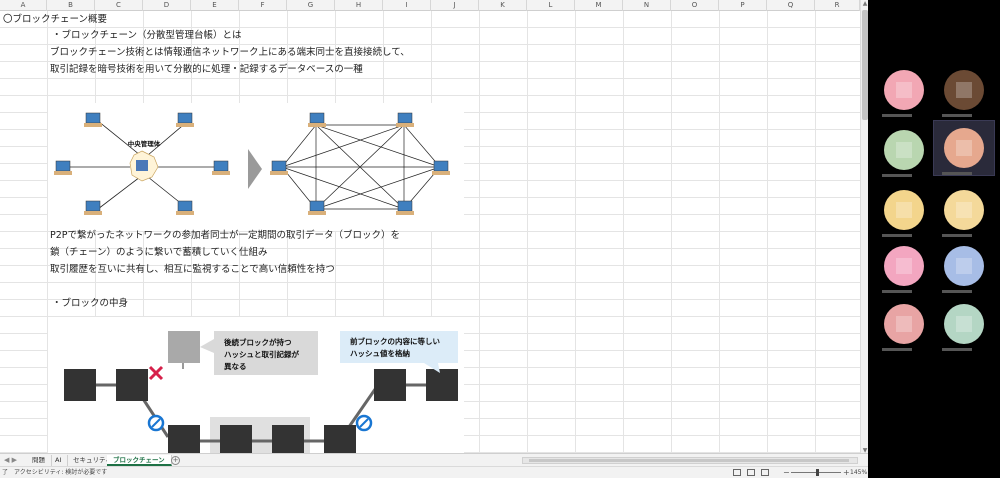 This screenshot has height=478, width=1000. What do you see at coordinates (235, 366) in the screenshot?
I see `callout-left-line-3: 異なる` at bounding box center [235, 366].